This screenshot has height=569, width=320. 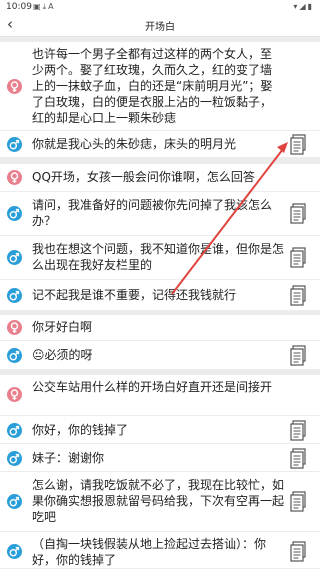 What do you see at coordinates (160, 7) in the screenshot?
I see `status-bar: 10:09 ▣⤓A ▾◢▮` at bounding box center [160, 7].